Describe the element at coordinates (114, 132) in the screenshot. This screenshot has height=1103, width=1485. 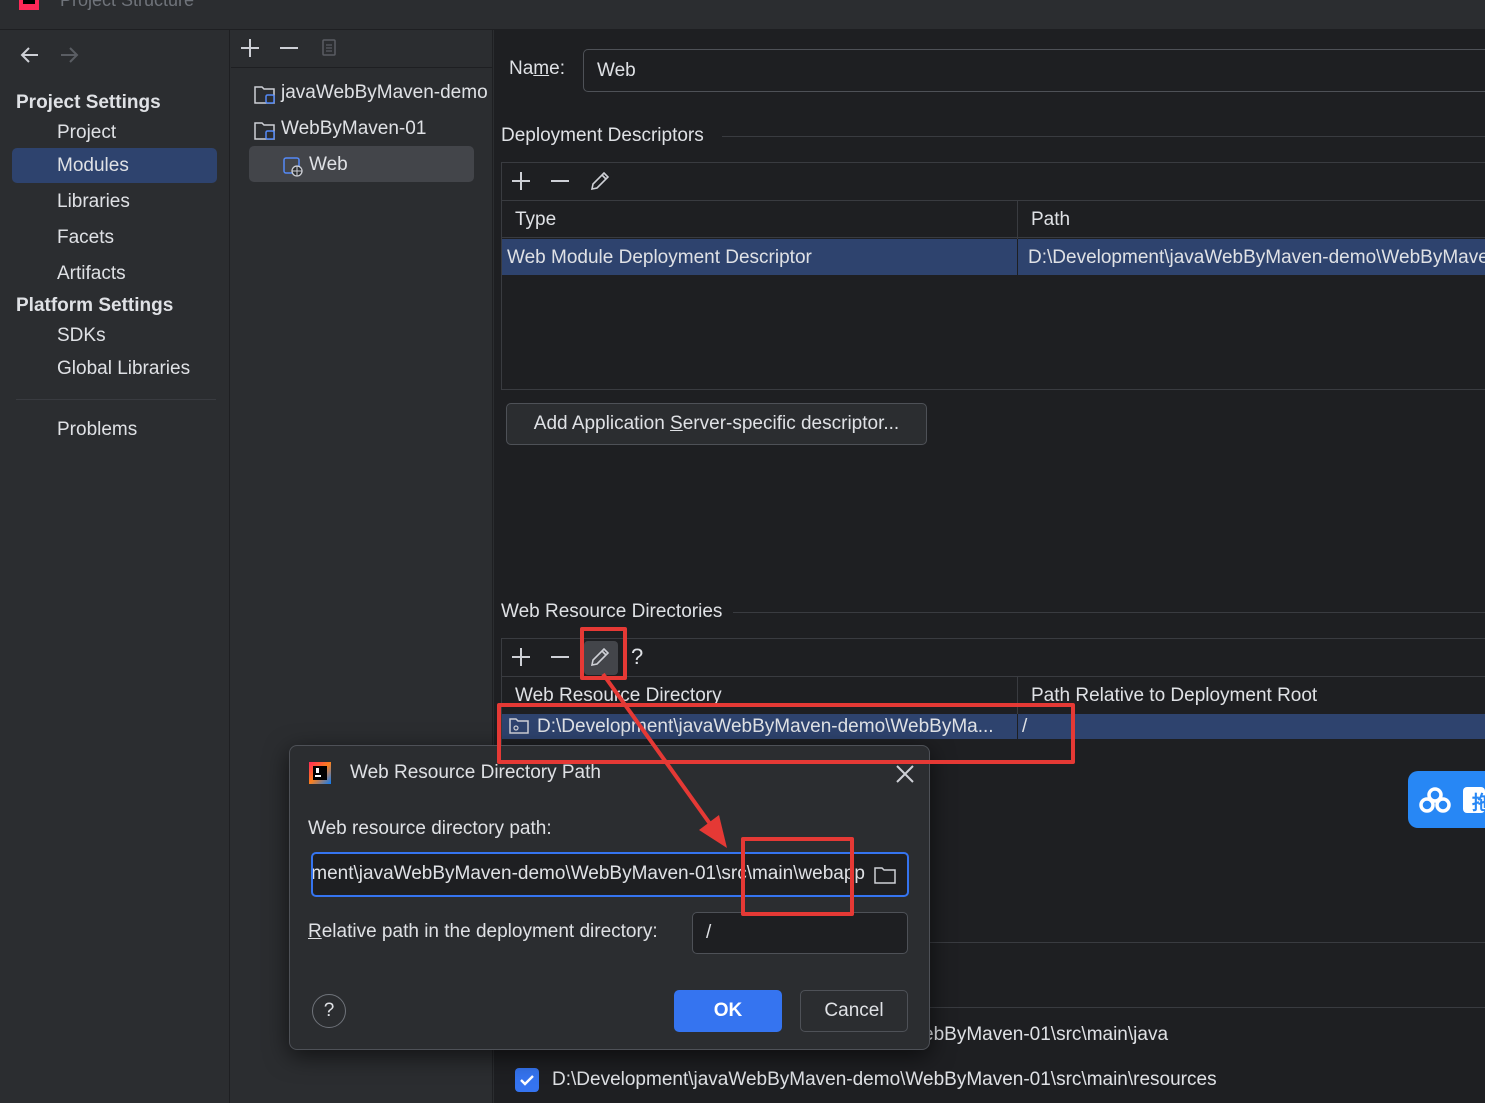
I see `nav-item-project: Project` at that location.